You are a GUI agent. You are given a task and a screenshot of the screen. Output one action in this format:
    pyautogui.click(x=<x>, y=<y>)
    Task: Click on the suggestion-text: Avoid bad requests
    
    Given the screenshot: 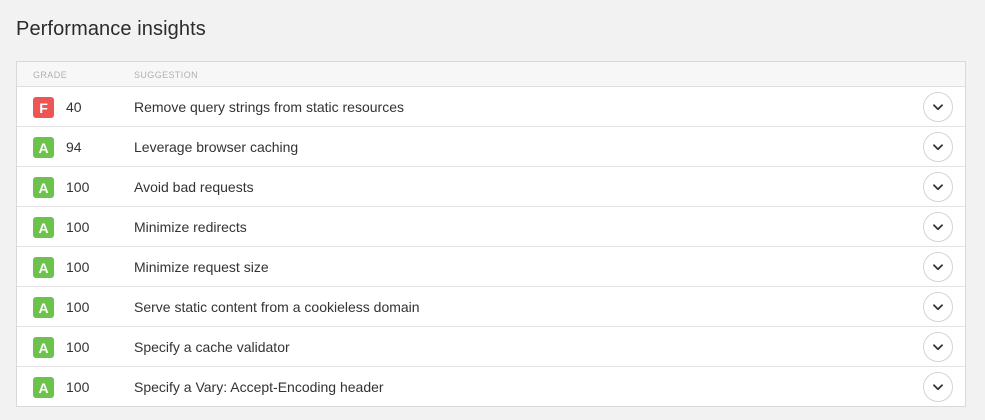 What is the action you would take?
    pyautogui.click(x=194, y=187)
    